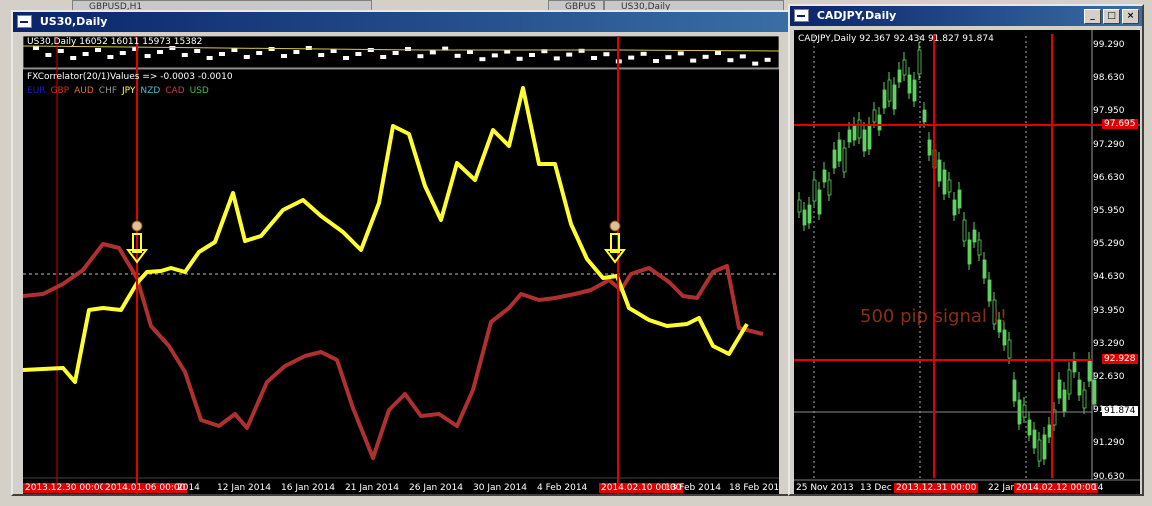  What do you see at coordinates (1109, 310) in the screenshot?
I see `price-axis-label: 93.950` at bounding box center [1109, 310].